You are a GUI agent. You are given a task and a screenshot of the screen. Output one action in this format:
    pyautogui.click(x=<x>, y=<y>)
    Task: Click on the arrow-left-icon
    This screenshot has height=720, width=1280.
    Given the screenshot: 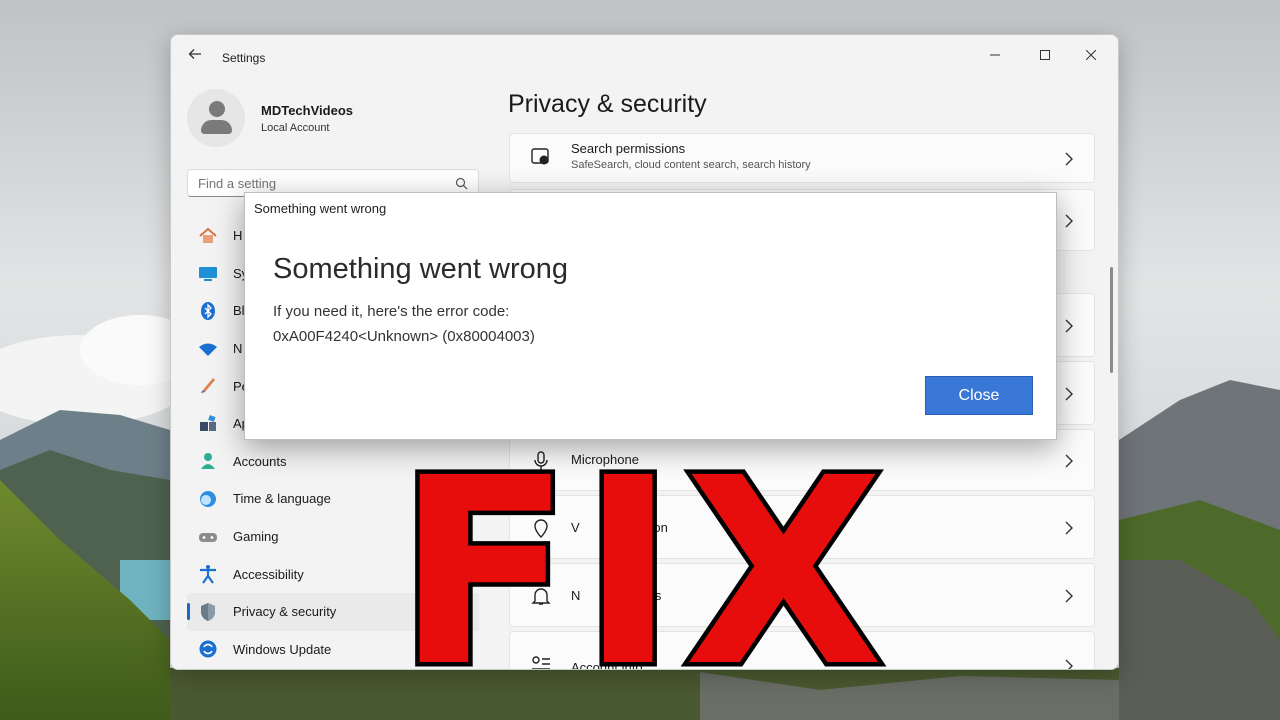 What is the action you would take?
    pyautogui.click(x=194, y=54)
    